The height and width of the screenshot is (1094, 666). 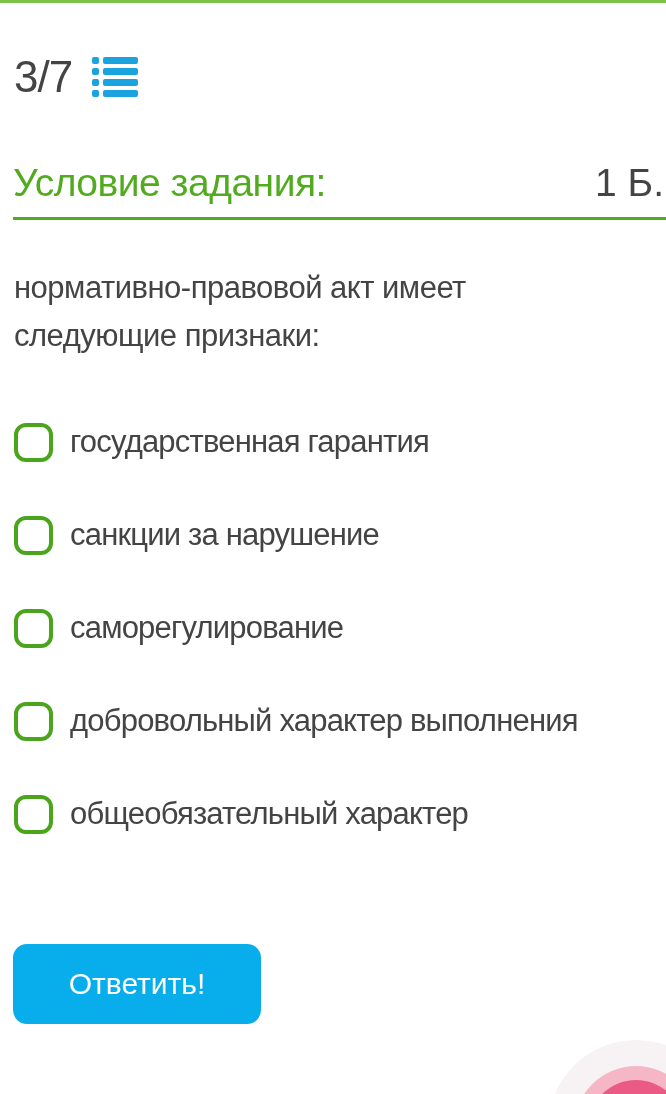 I want to click on question-text: нормативно-правовой акт имеет следующие признаки:, so click(x=240, y=312).